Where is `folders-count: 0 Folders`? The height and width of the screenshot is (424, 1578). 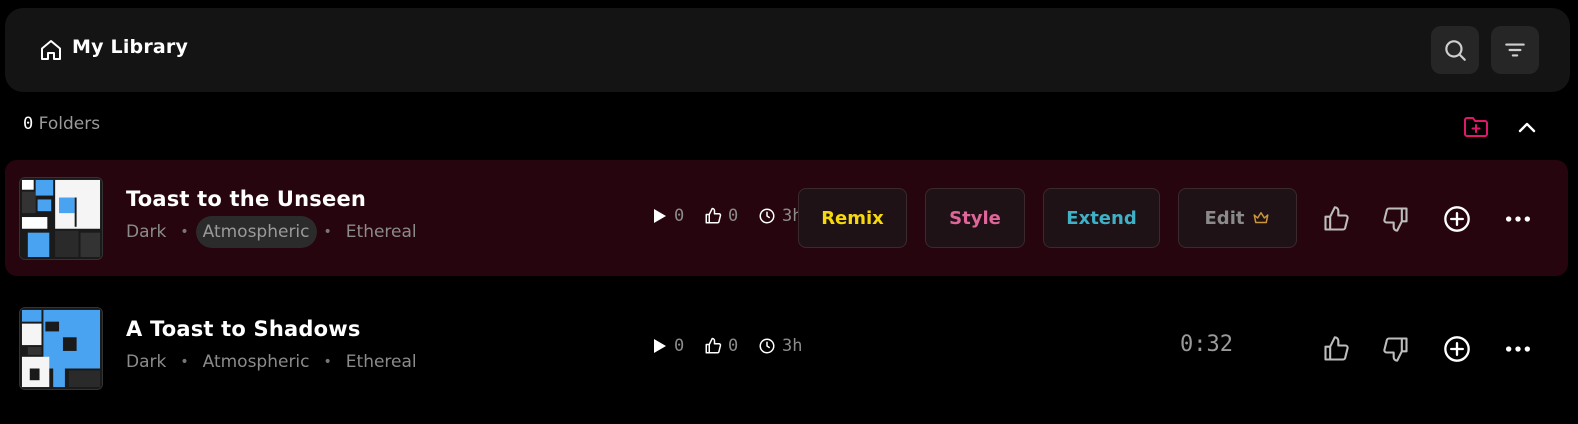 folders-count: 0 Folders is located at coordinates (61, 124).